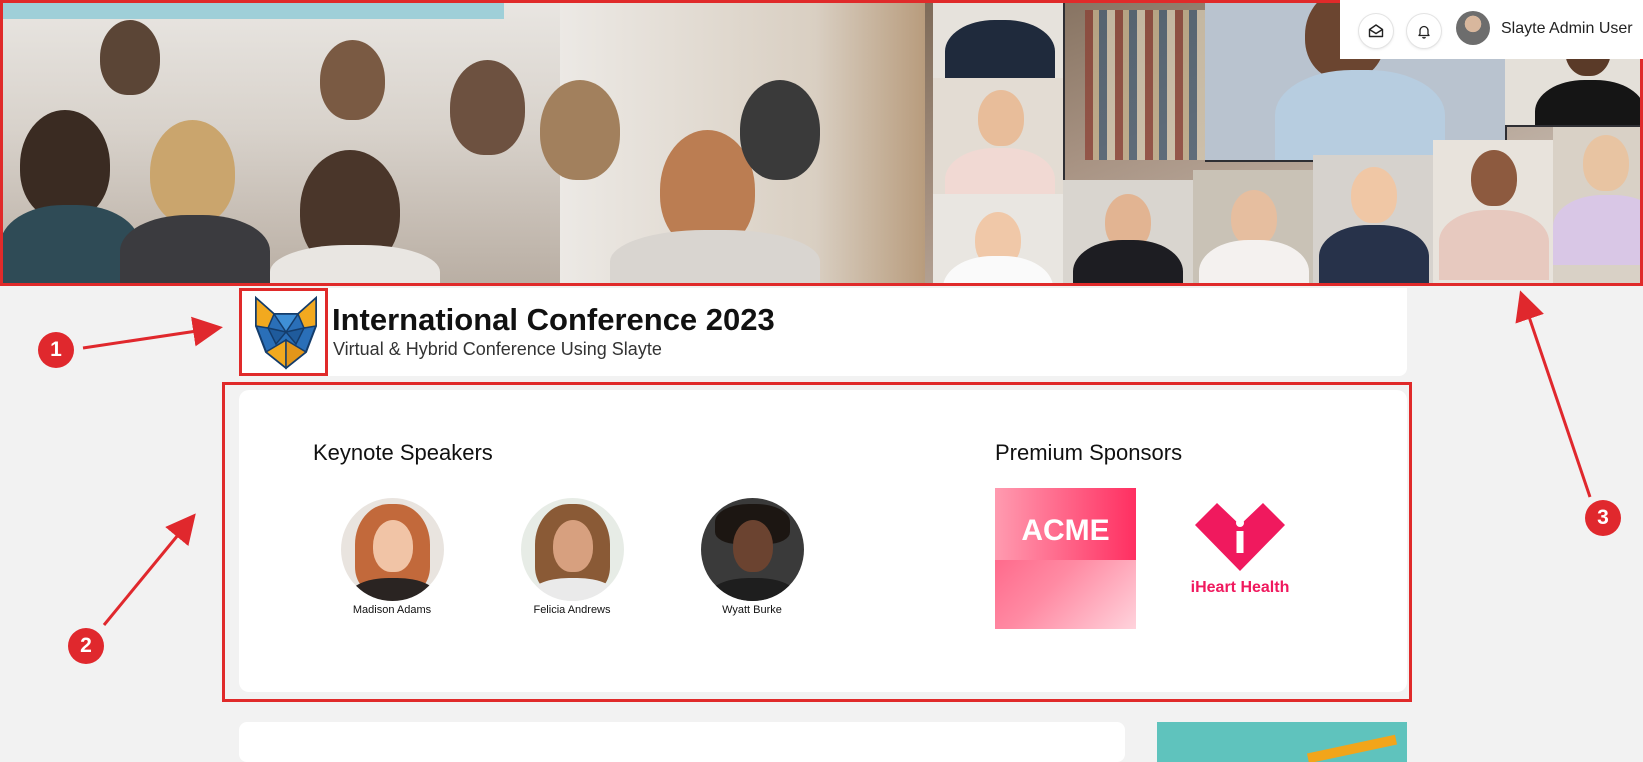 The image size is (1643, 762). What do you see at coordinates (86, 646) in the screenshot?
I see `annotation-marker: 2` at bounding box center [86, 646].